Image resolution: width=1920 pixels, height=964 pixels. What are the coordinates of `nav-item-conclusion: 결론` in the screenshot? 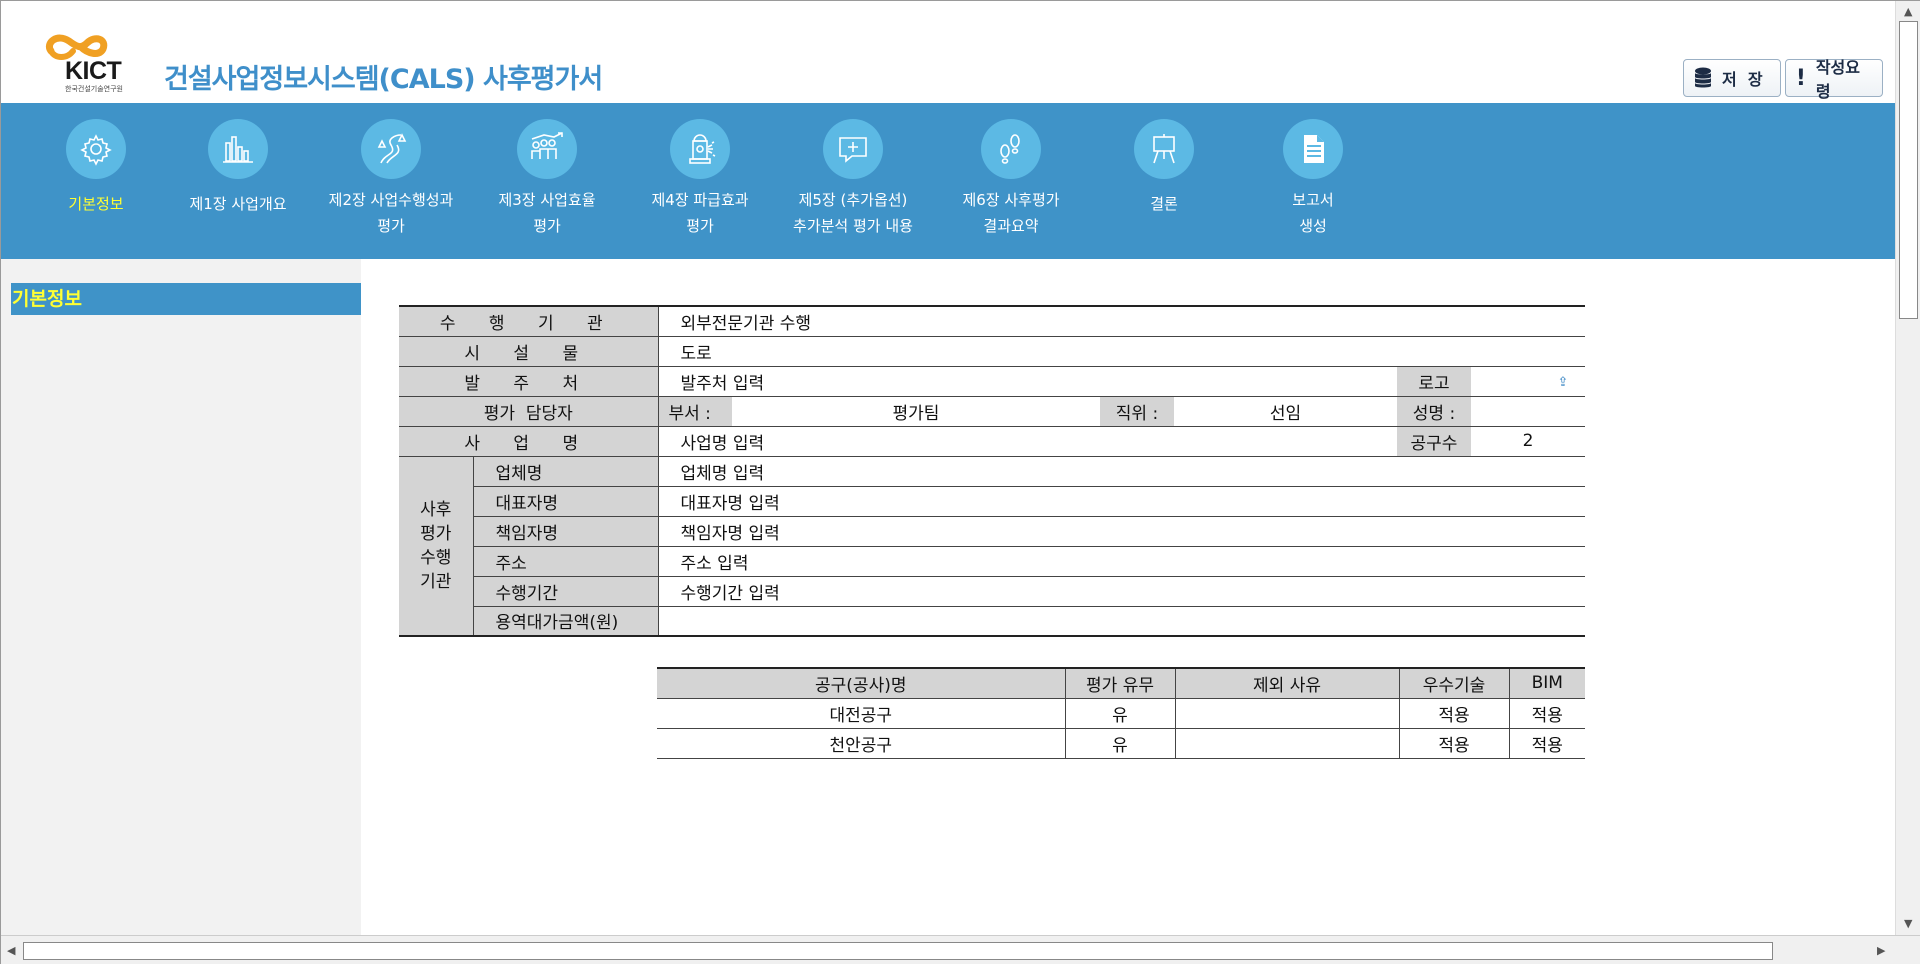 It's located at (1164, 181).